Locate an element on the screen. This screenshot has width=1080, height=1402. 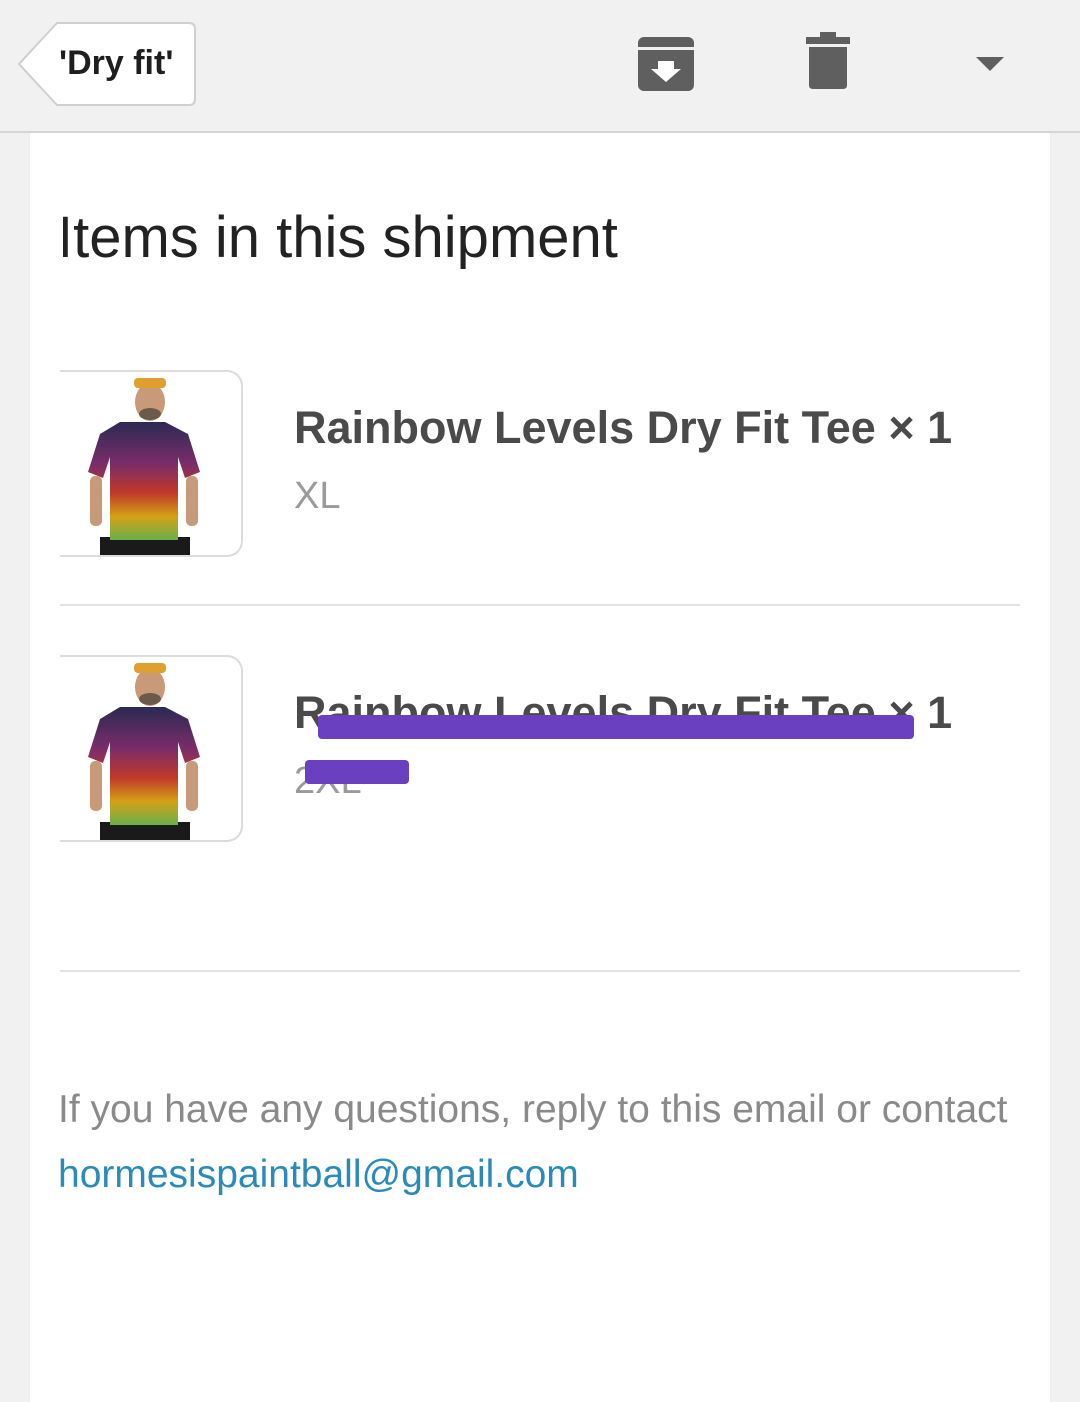
trash-icon is located at coordinates (828, 61).